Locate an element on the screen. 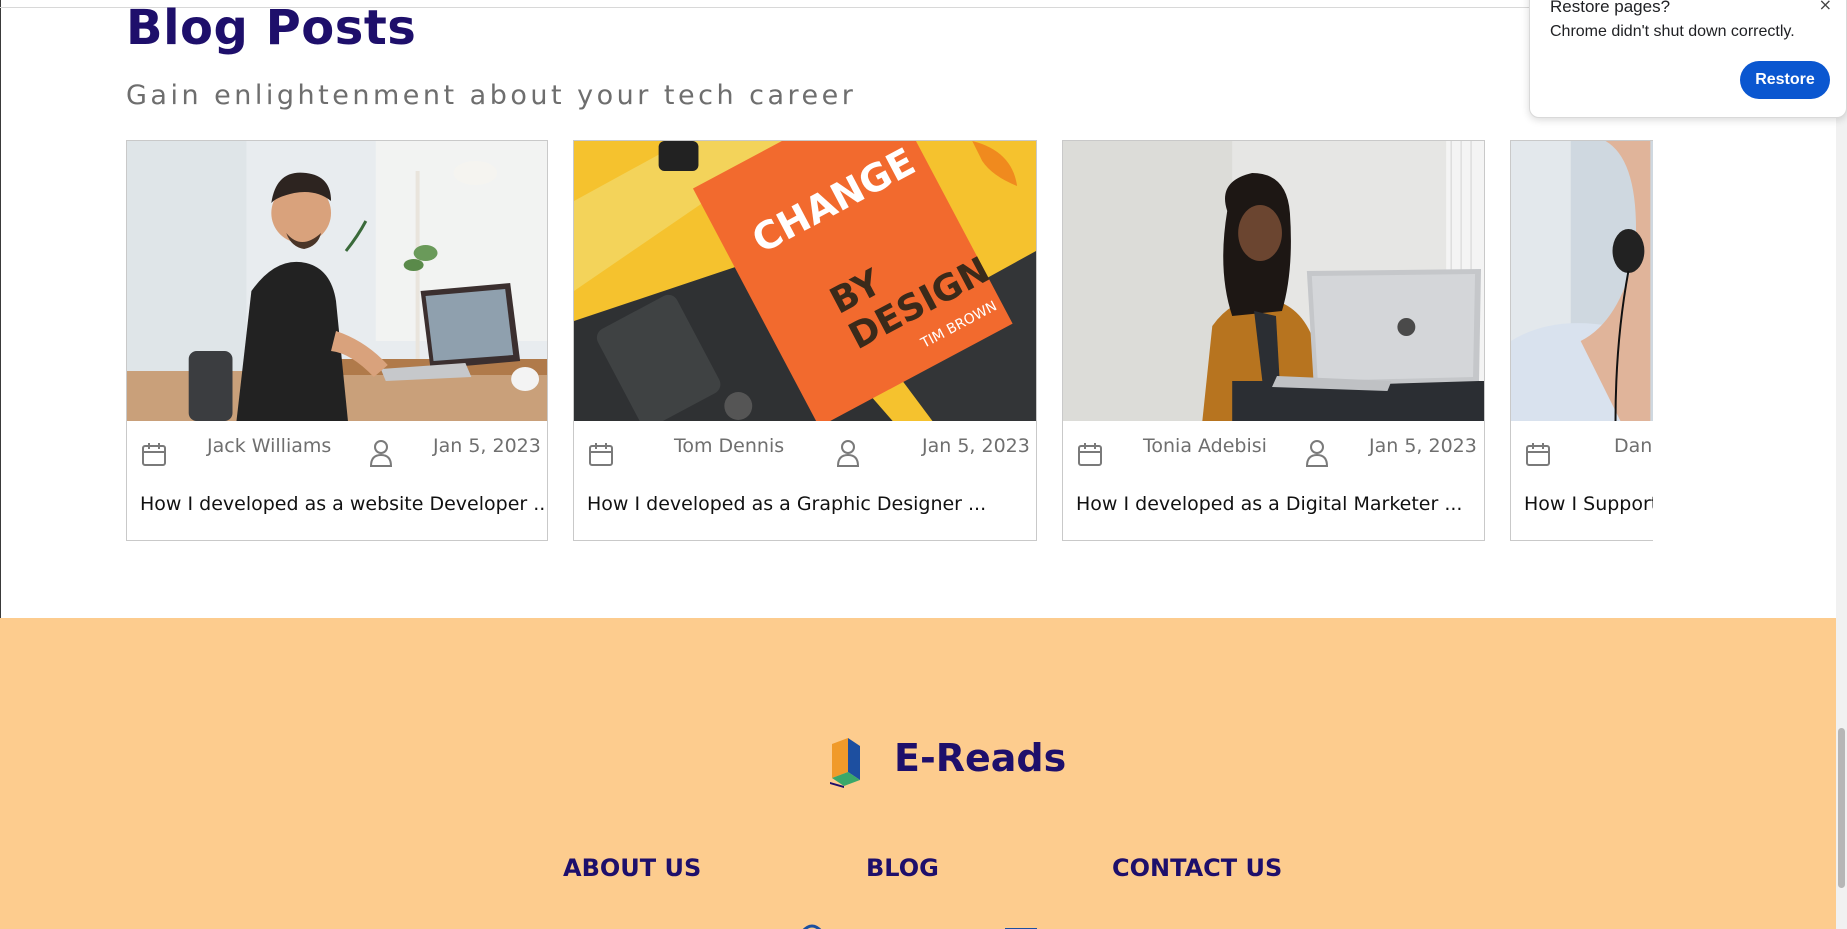  footer-nav-blog: BLOG is located at coordinates (902, 868).